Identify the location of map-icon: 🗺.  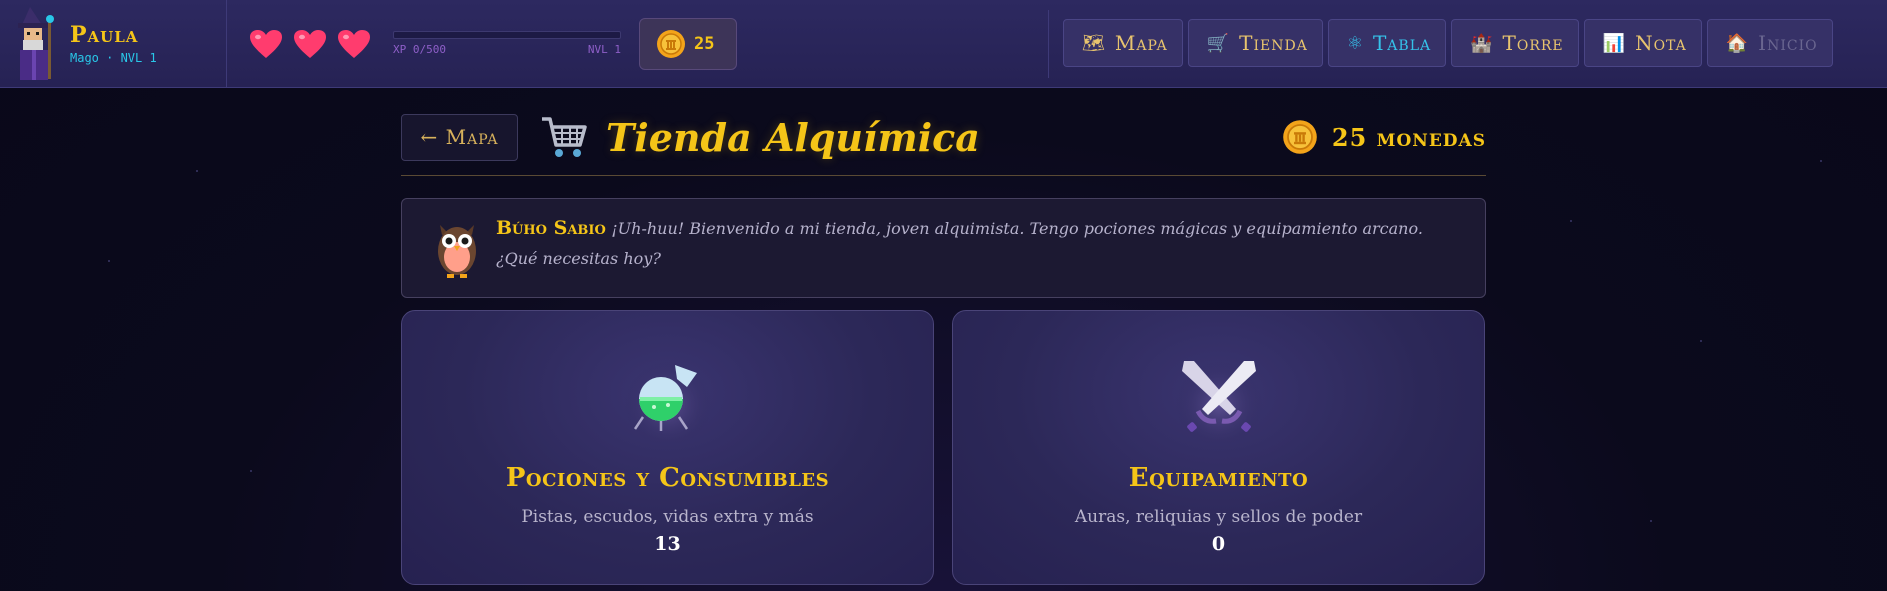
(1094, 43).